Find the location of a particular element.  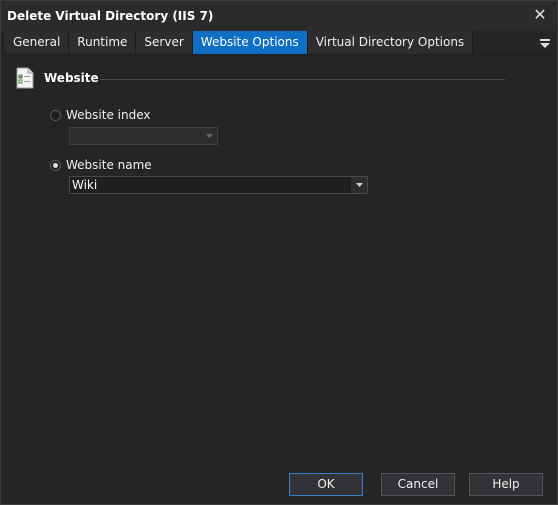

tab-virtual-directory-options: Virtual Directory Options is located at coordinates (390, 42).